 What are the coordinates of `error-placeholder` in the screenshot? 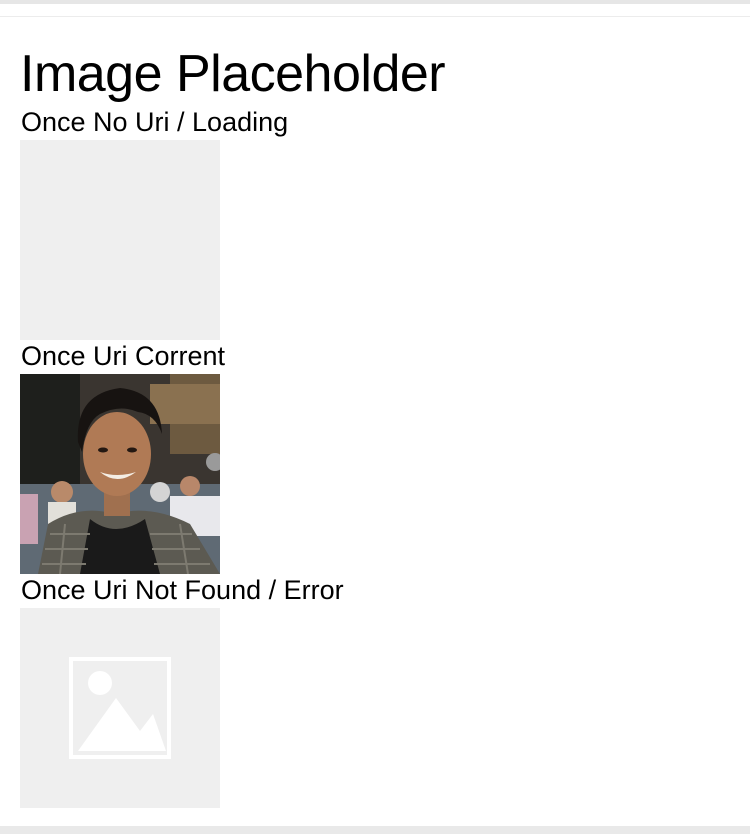 It's located at (120, 708).